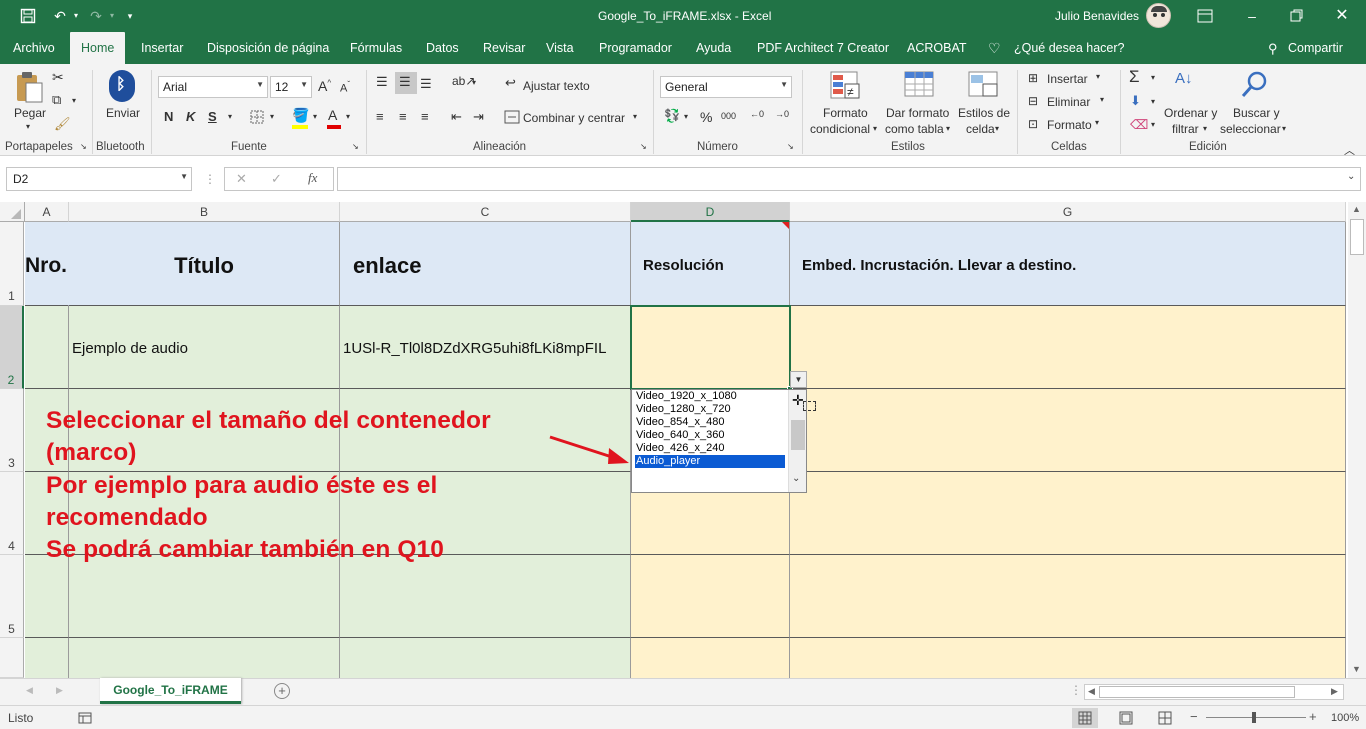  I want to click on tab-acrobat: ACROBAT, so click(937, 48).